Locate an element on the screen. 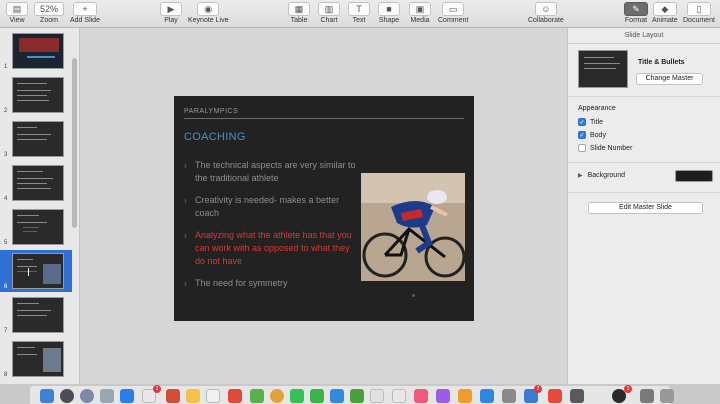 Image resolution: width=720 pixels, height=404 pixels. plus-icon: + is located at coordinates (84, 9).